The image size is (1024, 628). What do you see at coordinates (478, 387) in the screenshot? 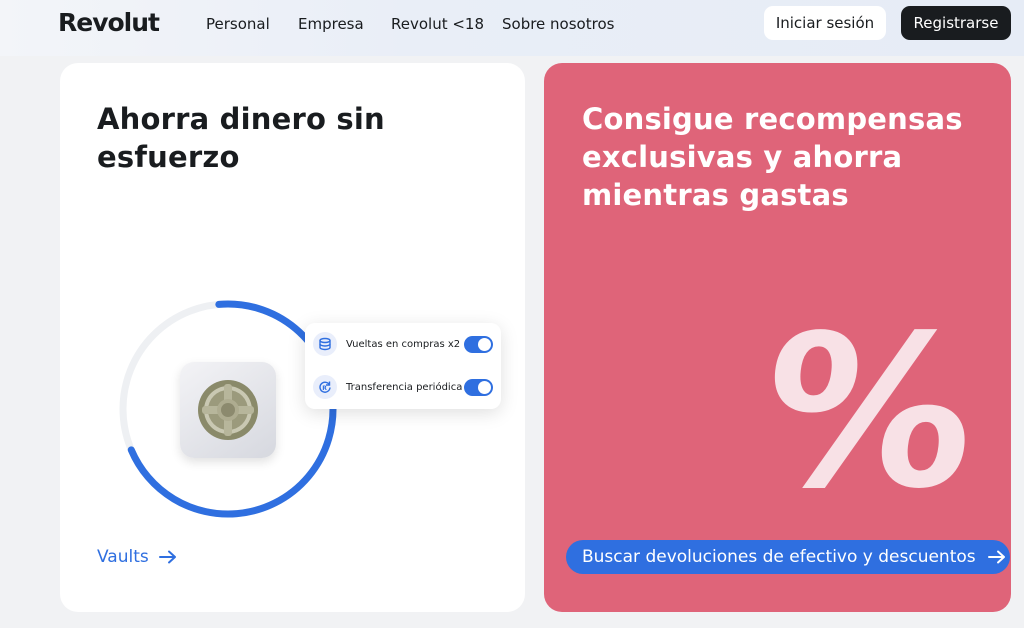
I see `recurring-transfer-toggle` at bounding box center [478, 387].